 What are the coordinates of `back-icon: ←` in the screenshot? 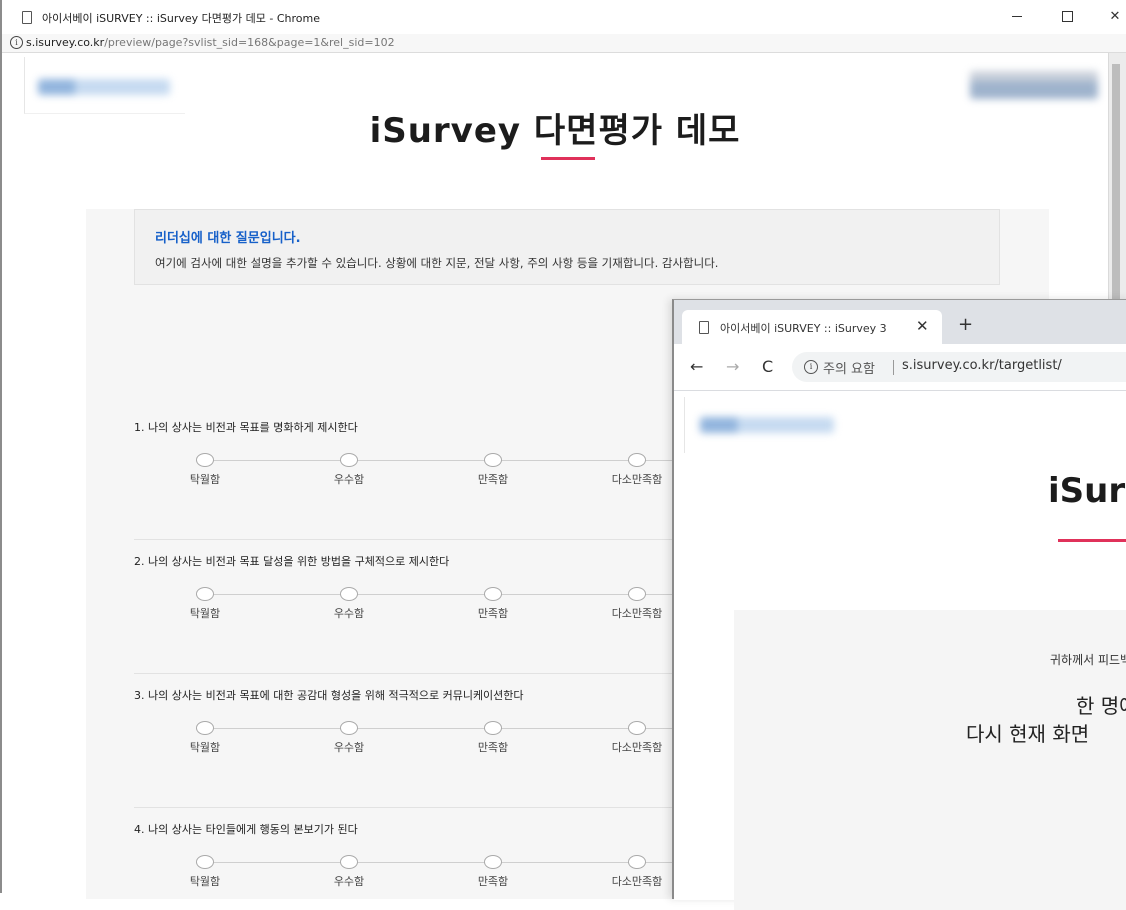 It's located at (696, 367).